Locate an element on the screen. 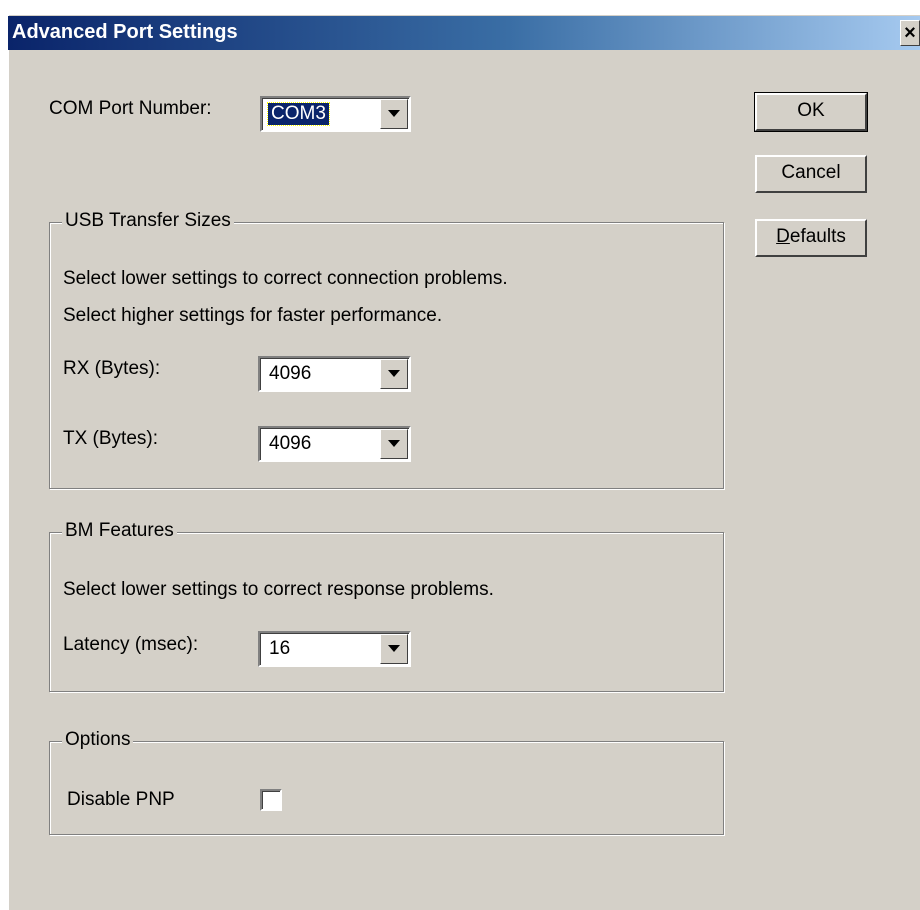 The width and height of the screenshot is (920, 910). tx-bytes-label: TX (Bytes): is located at coordinates (111, 438).